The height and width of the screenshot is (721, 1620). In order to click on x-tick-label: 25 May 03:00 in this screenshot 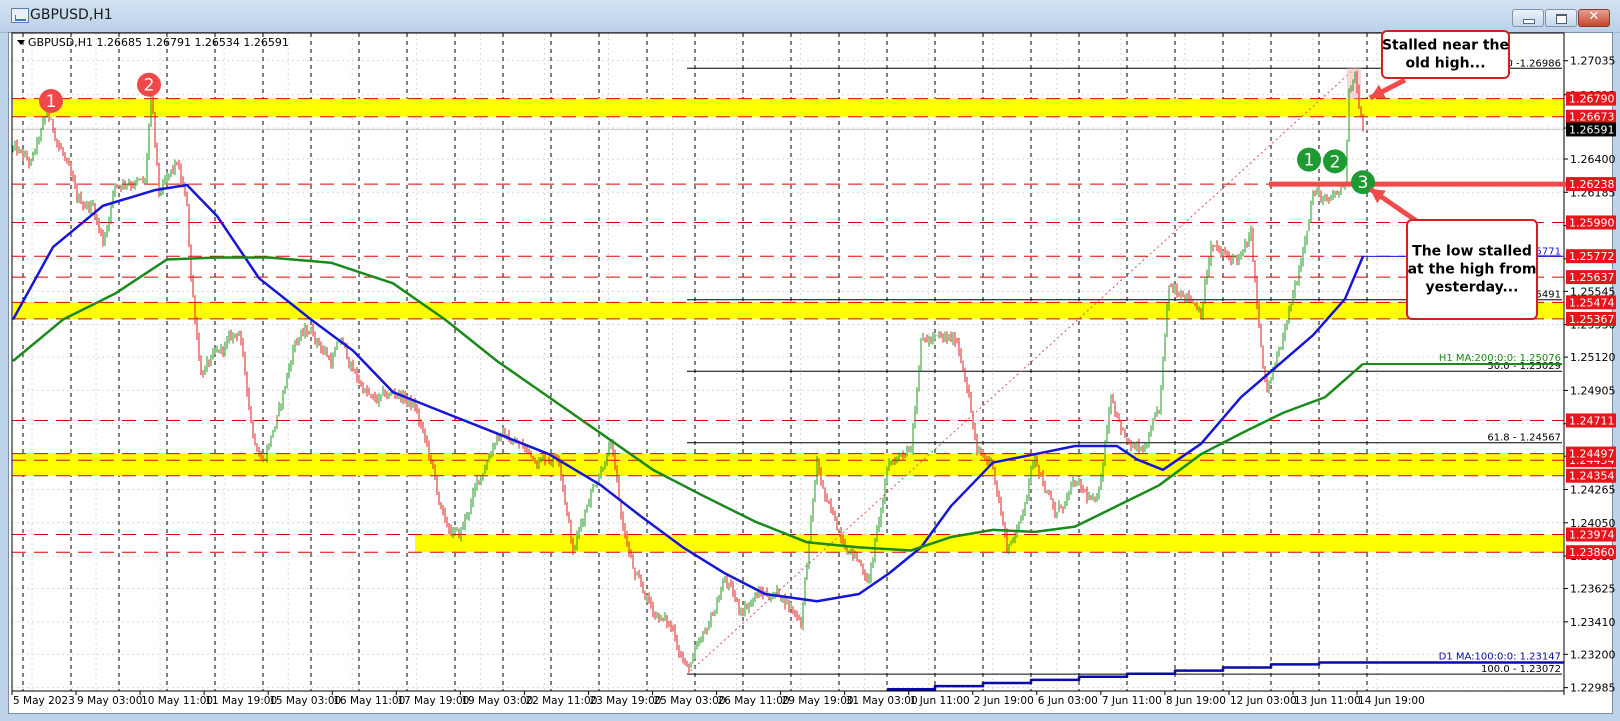, I will do `click(690, 701)`.